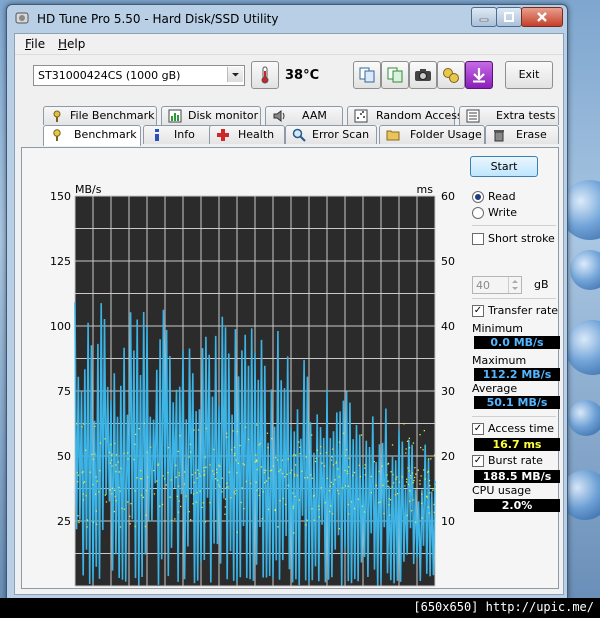 This screenshot has height=618, width=600. I want to click on title-bar: HD Tune Pro 5.50 - Hard Disk/SSD Utility, so click(287, 19).